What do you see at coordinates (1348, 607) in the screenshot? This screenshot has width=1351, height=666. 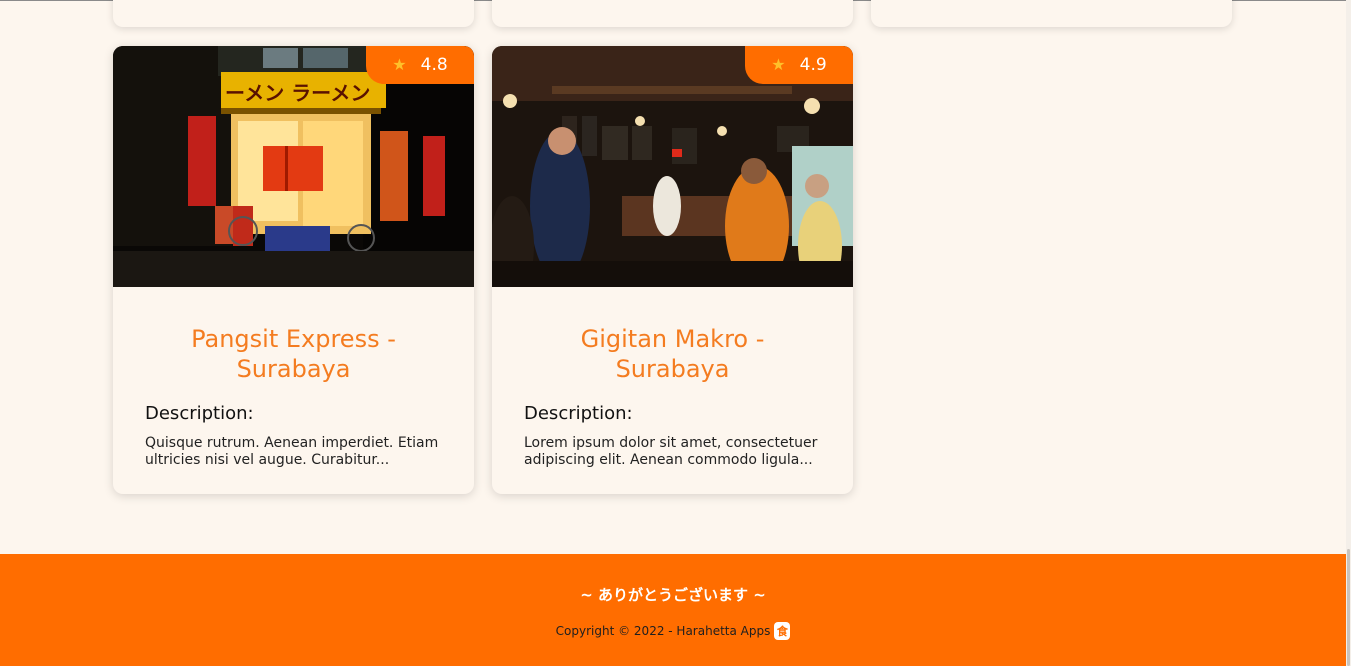 I see `scrollbar-thumb` at bounding box center [1348, 607].